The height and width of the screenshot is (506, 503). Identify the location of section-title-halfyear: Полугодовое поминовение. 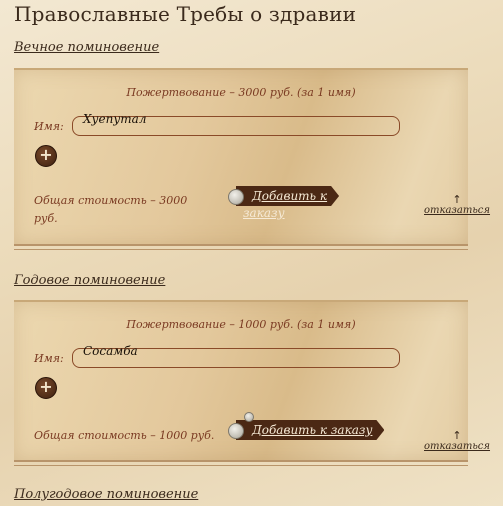
(106, 494).